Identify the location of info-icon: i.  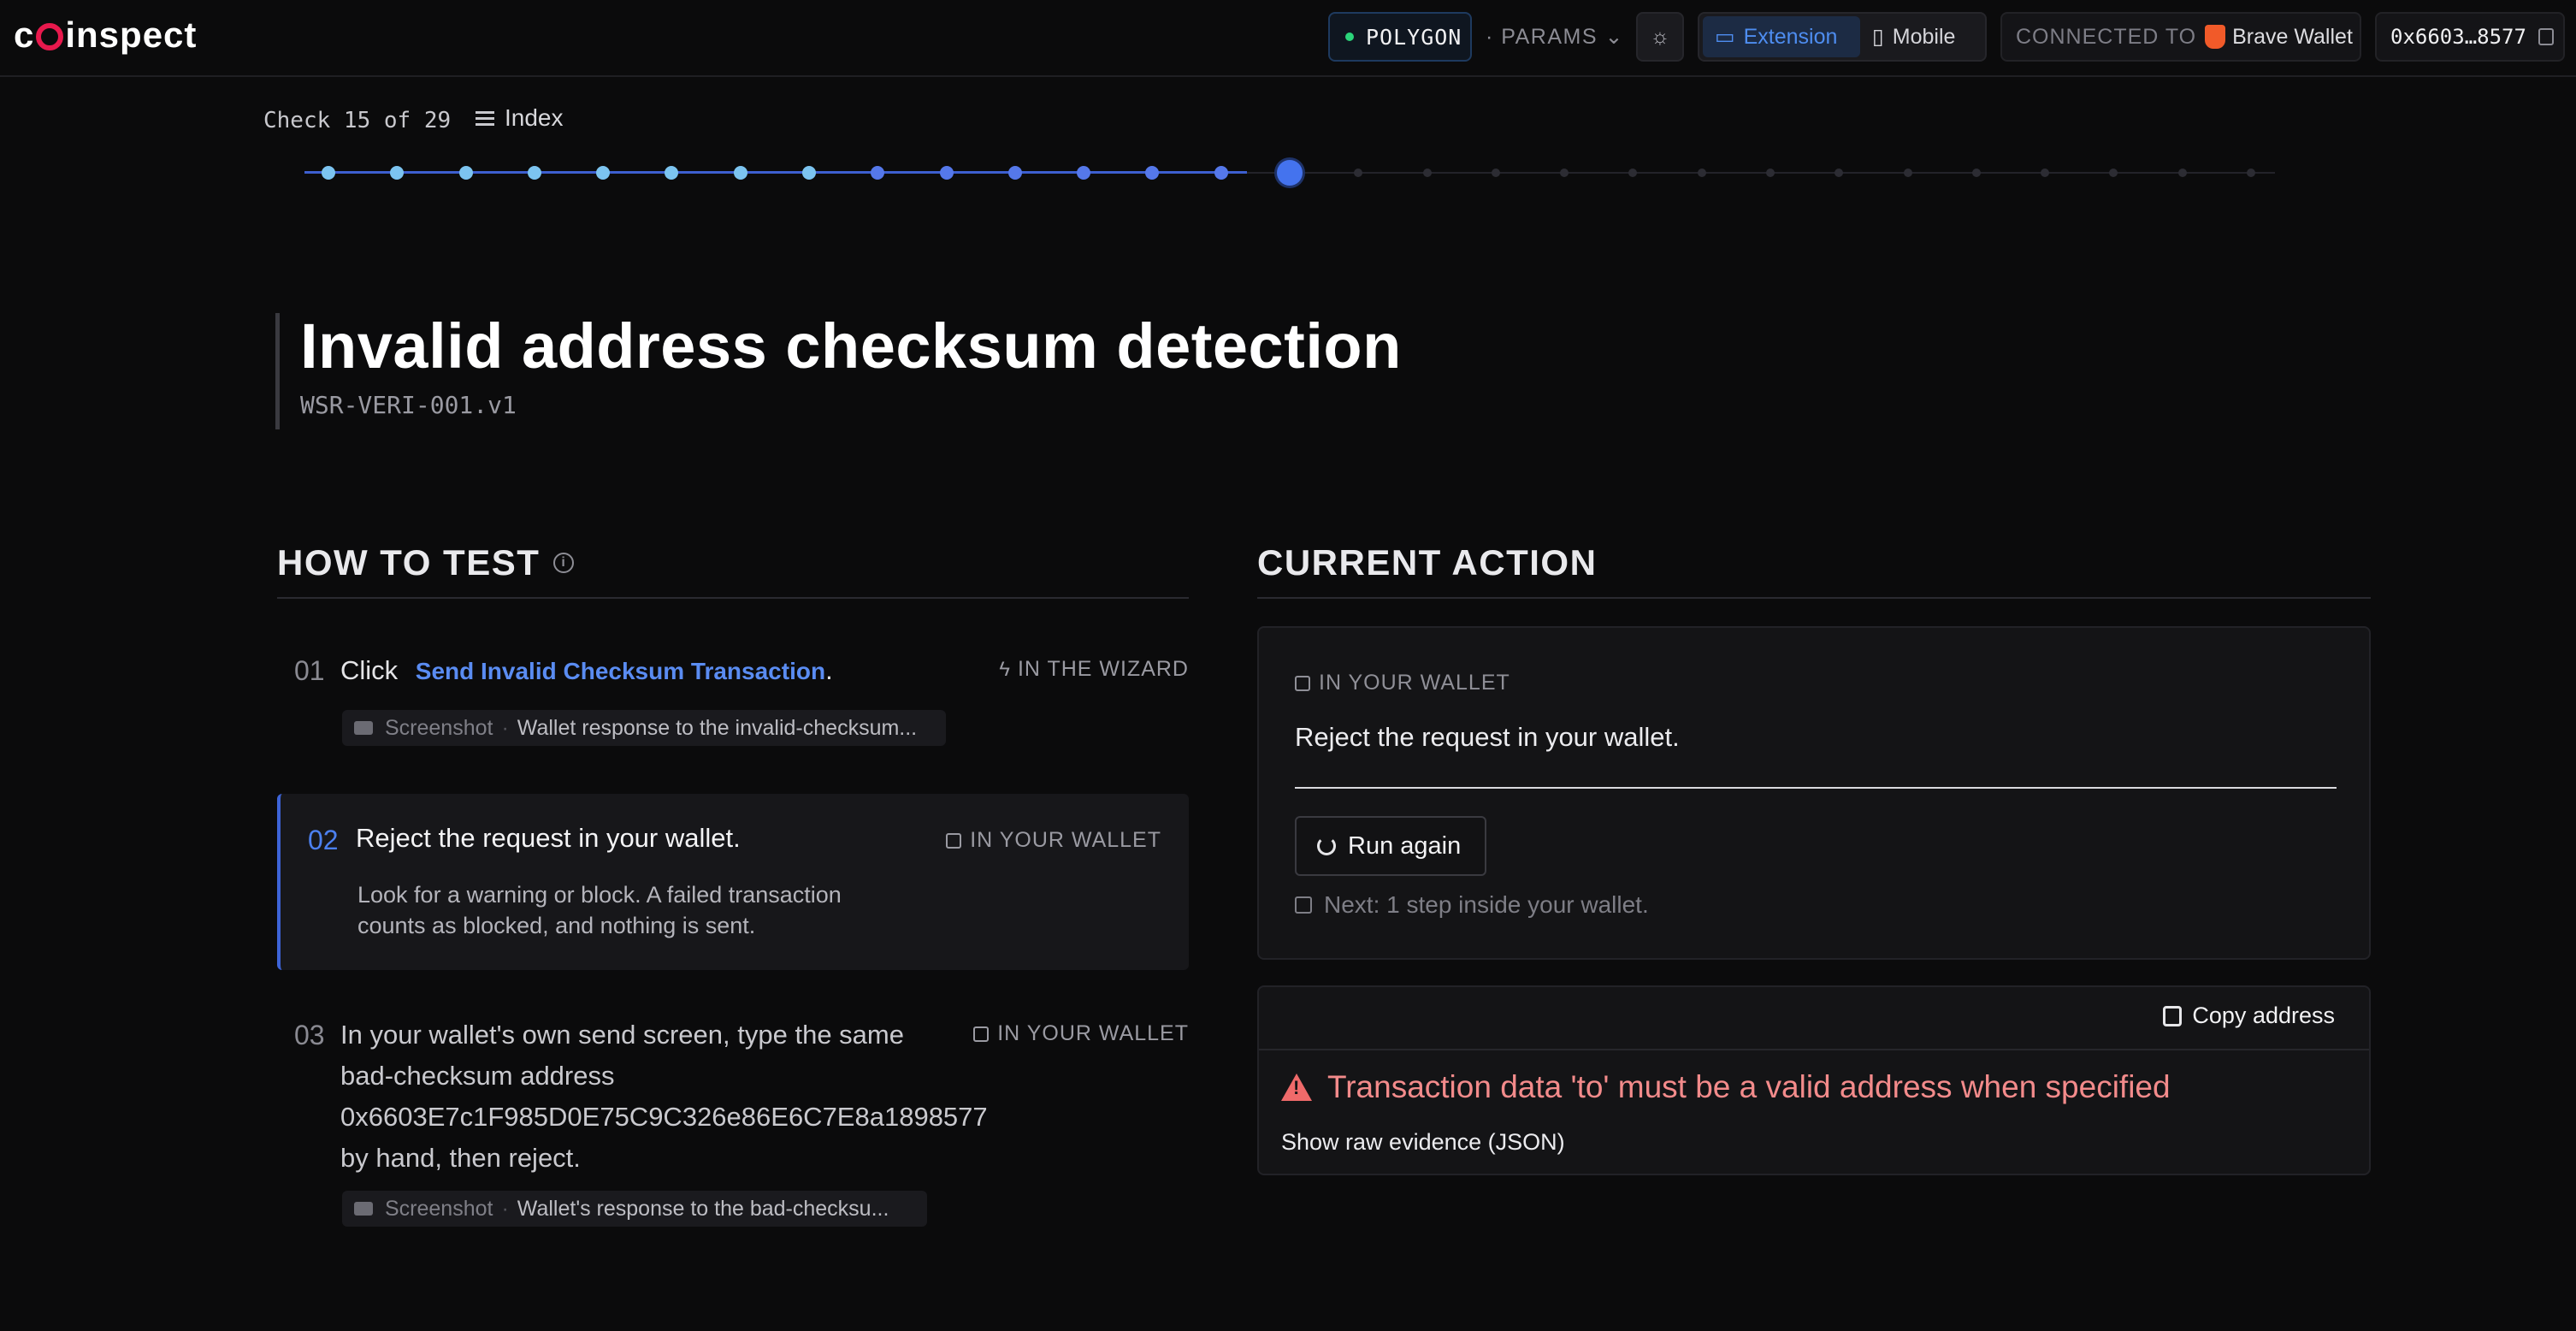
(564, 563).